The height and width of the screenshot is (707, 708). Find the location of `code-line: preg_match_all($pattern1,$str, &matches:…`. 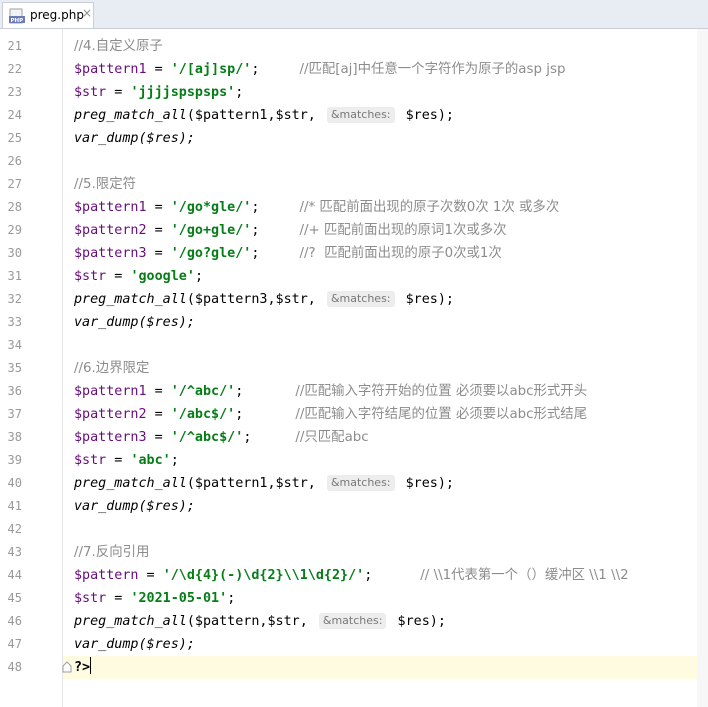

code-line: preg_match_all($pattern1,$str, &matches:… is located at coordinates (264, 115).